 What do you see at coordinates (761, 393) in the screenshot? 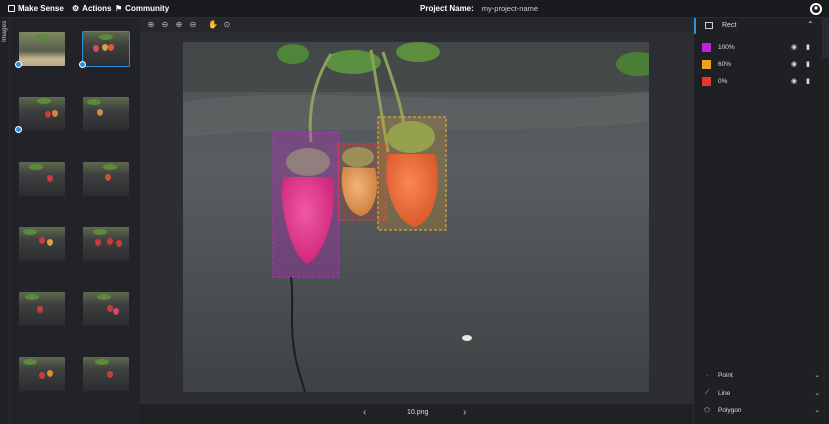
I see `tool-line: ⟋ Line ⌄` at bounding box center [761, 393].